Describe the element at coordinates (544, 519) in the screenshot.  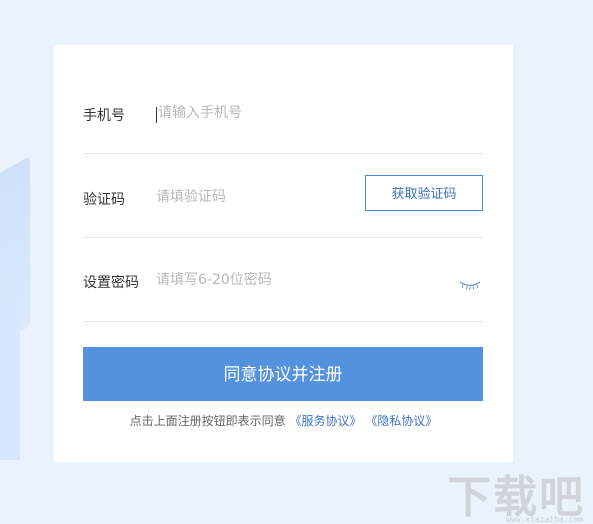
I see `watermark-url: www.xiazaiba.com` at that location.